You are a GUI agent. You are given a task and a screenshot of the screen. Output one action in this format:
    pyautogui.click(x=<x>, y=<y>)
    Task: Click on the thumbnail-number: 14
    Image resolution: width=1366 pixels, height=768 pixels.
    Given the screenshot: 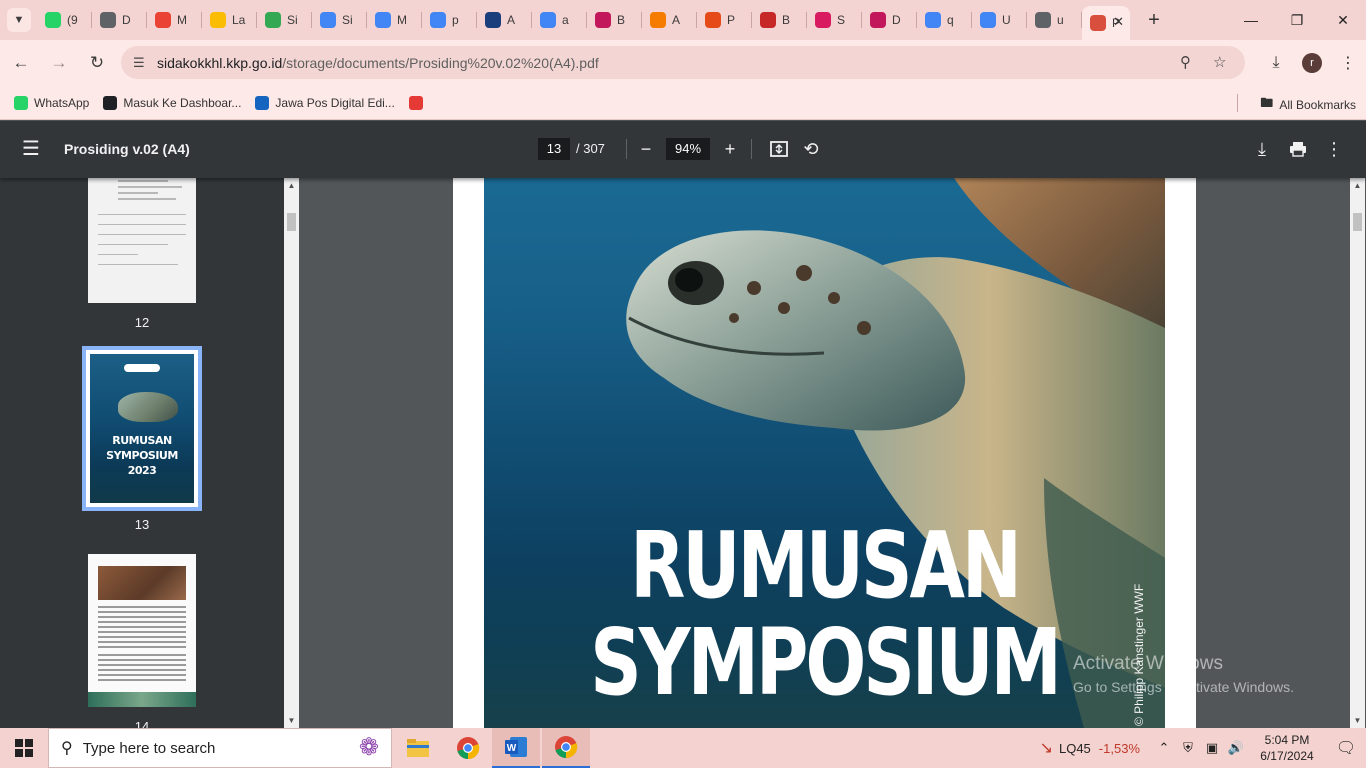 What is the action you would take?
    pyautogui.click(x=142, y=723)
    